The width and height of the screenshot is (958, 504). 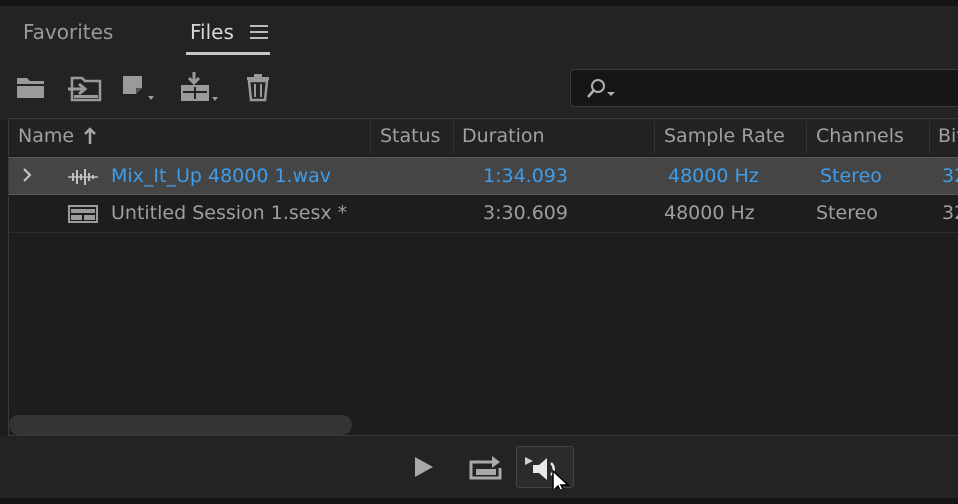 What do you see at coordinates (545, 471) in the screenshot?
I see `auto-play-icon` at bounding box center [545, 471].